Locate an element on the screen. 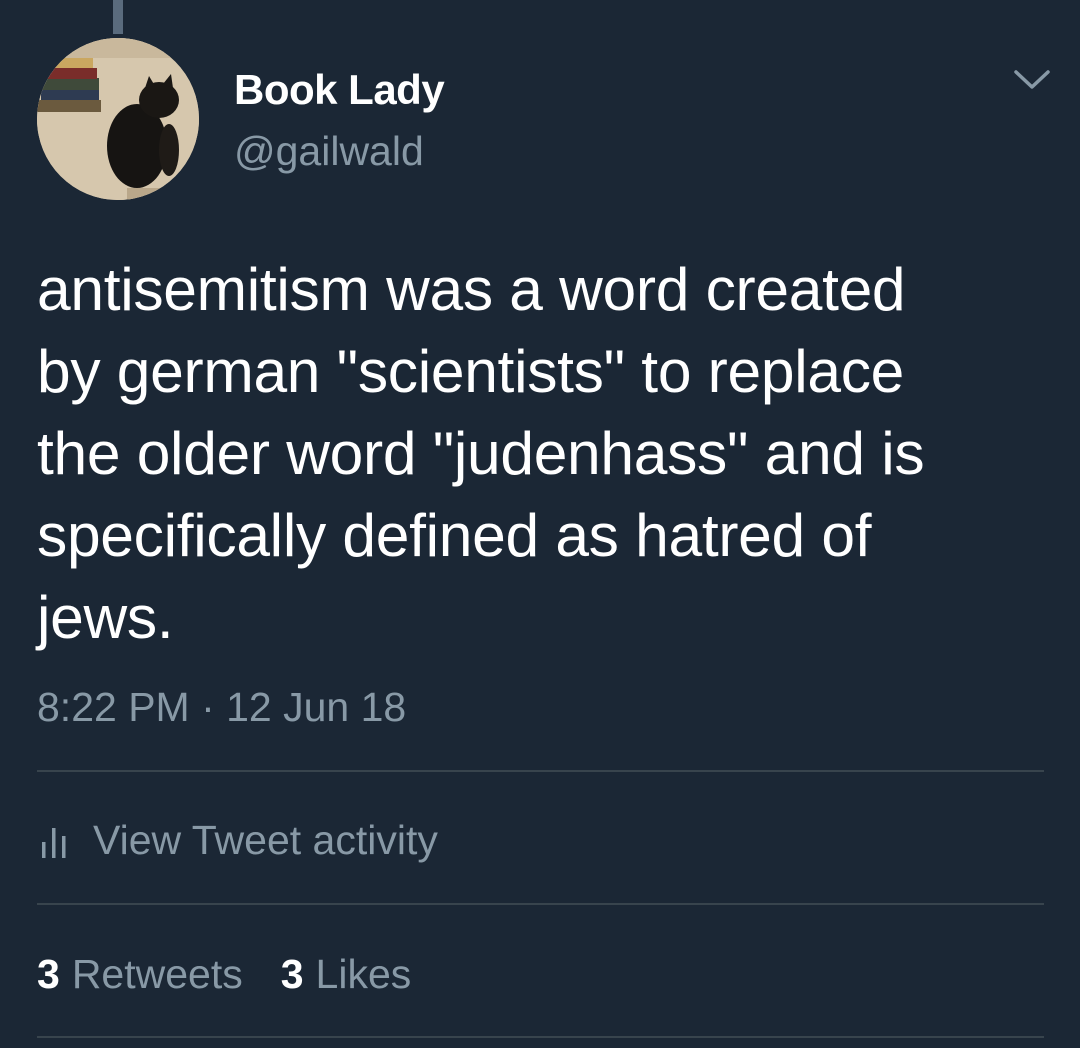 The width and height of the screenshot is (1080, 1048). user-handle: @gailwald is located at coordinates (329, 151).